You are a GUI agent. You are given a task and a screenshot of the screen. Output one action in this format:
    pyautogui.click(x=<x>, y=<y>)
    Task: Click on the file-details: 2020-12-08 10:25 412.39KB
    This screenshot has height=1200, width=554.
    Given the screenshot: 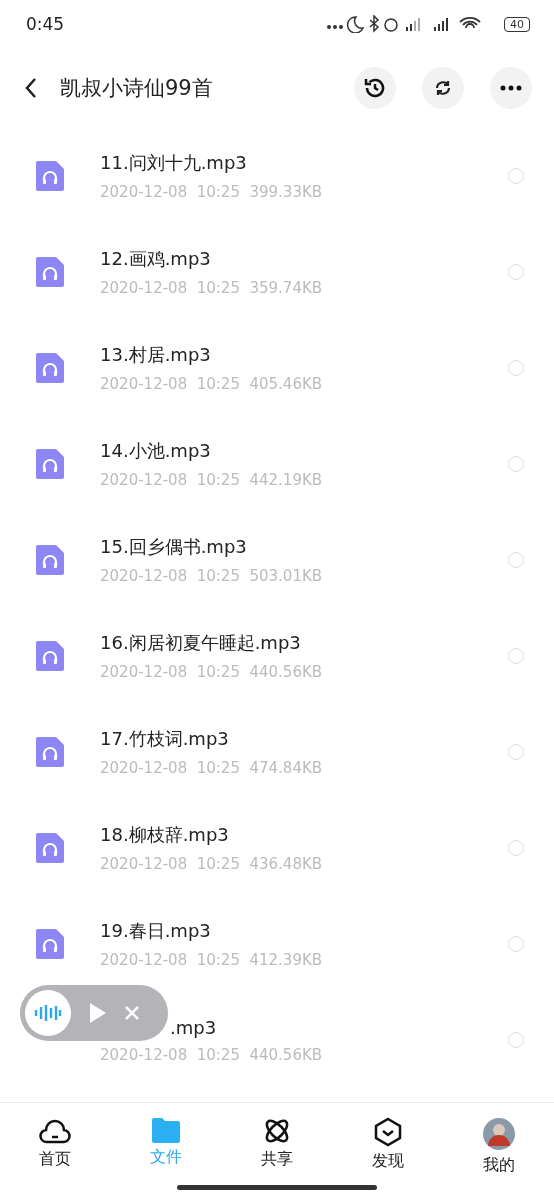 What is the action you would take?
    pyautogui.click(x=211, y=960)
    